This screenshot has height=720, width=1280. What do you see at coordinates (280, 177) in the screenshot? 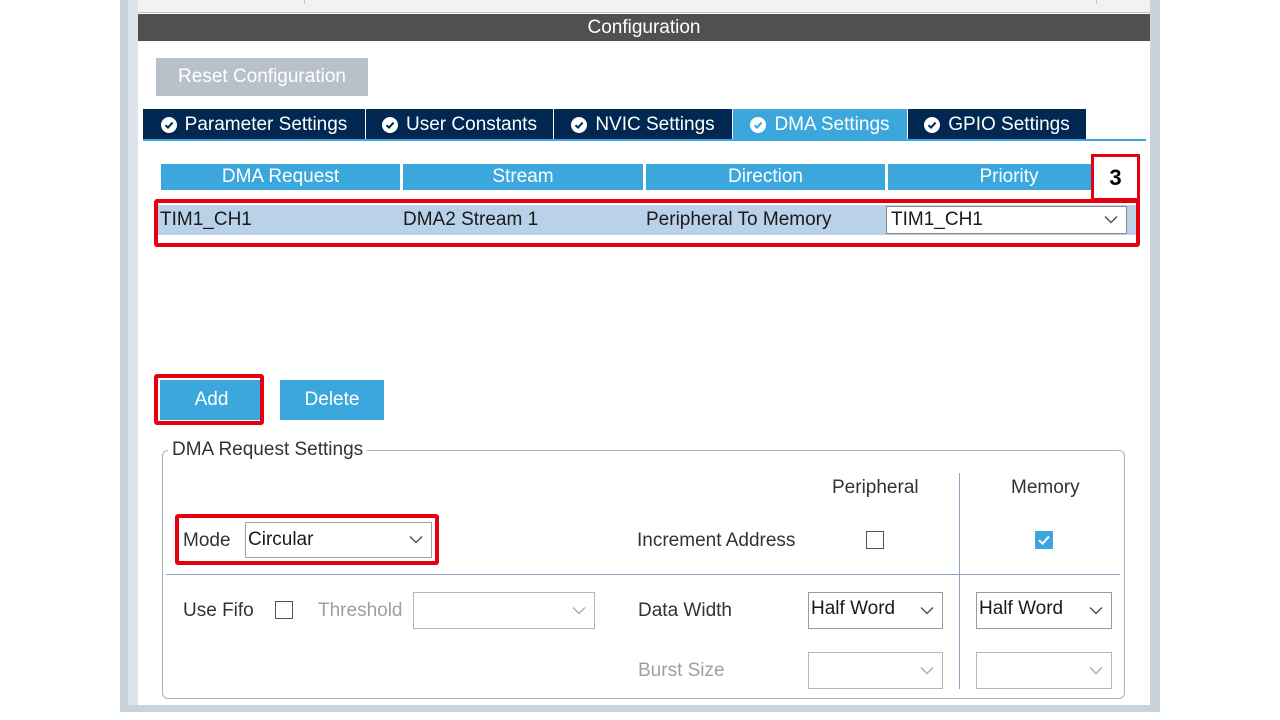
I see `column-header-dma-request: DMA Request` at bounding box center [280, 177].